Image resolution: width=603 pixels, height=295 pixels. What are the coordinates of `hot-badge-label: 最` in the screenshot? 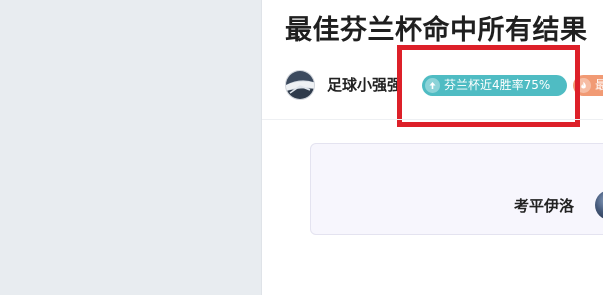 It's located at (599, 85).